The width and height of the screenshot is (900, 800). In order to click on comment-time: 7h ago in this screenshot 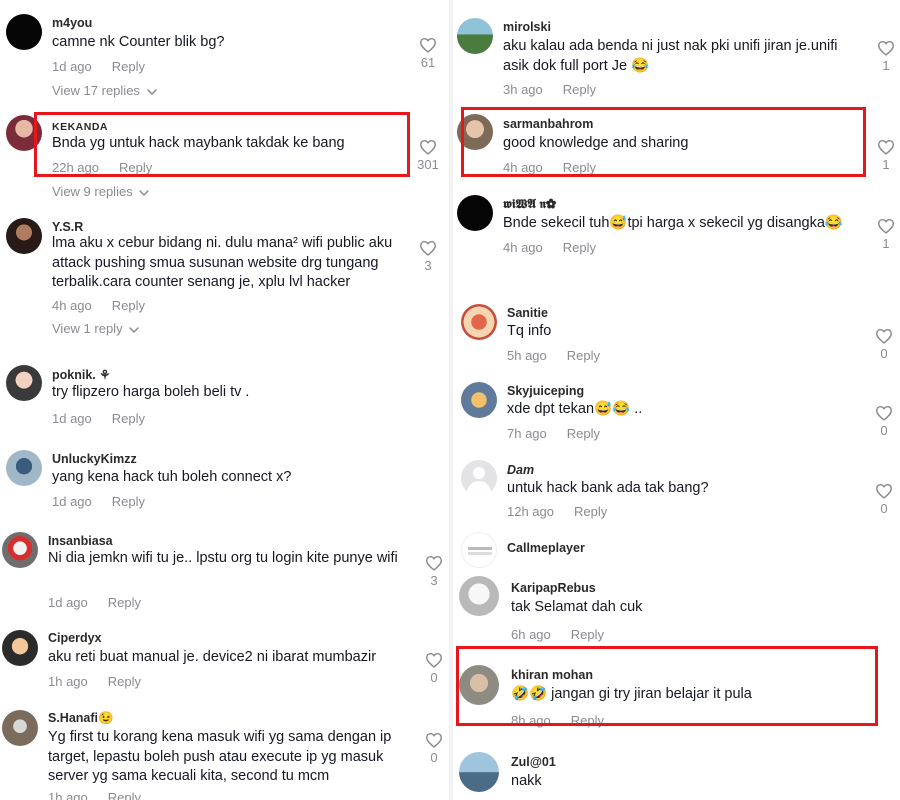, I will do `click(527, 433)`.